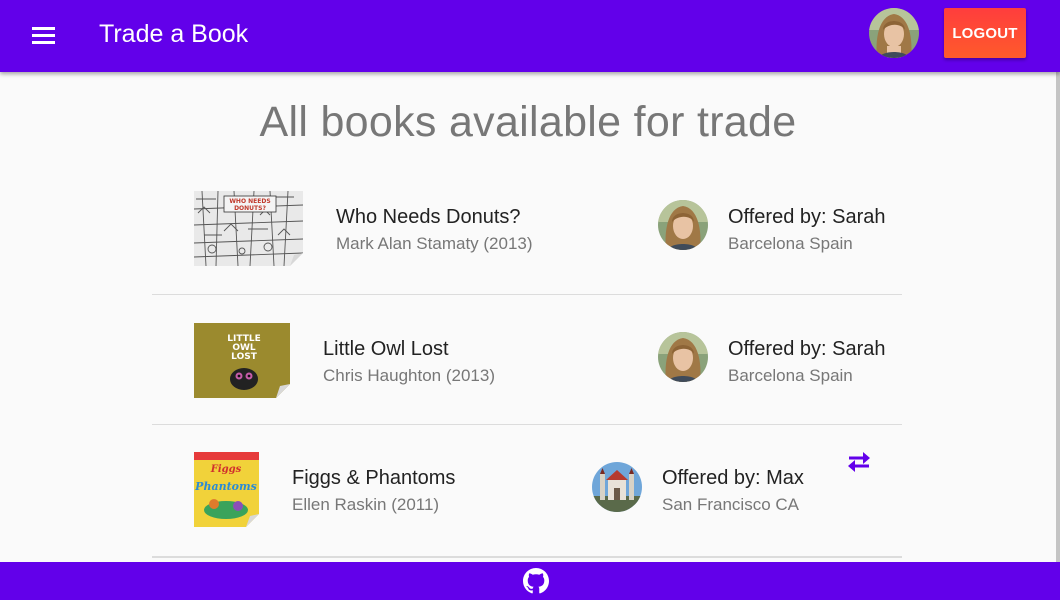  What do you see at coordinates (528, 122) in the screenshot?
I see `page-title: All books available for trade` at bounding box center [528, 122].